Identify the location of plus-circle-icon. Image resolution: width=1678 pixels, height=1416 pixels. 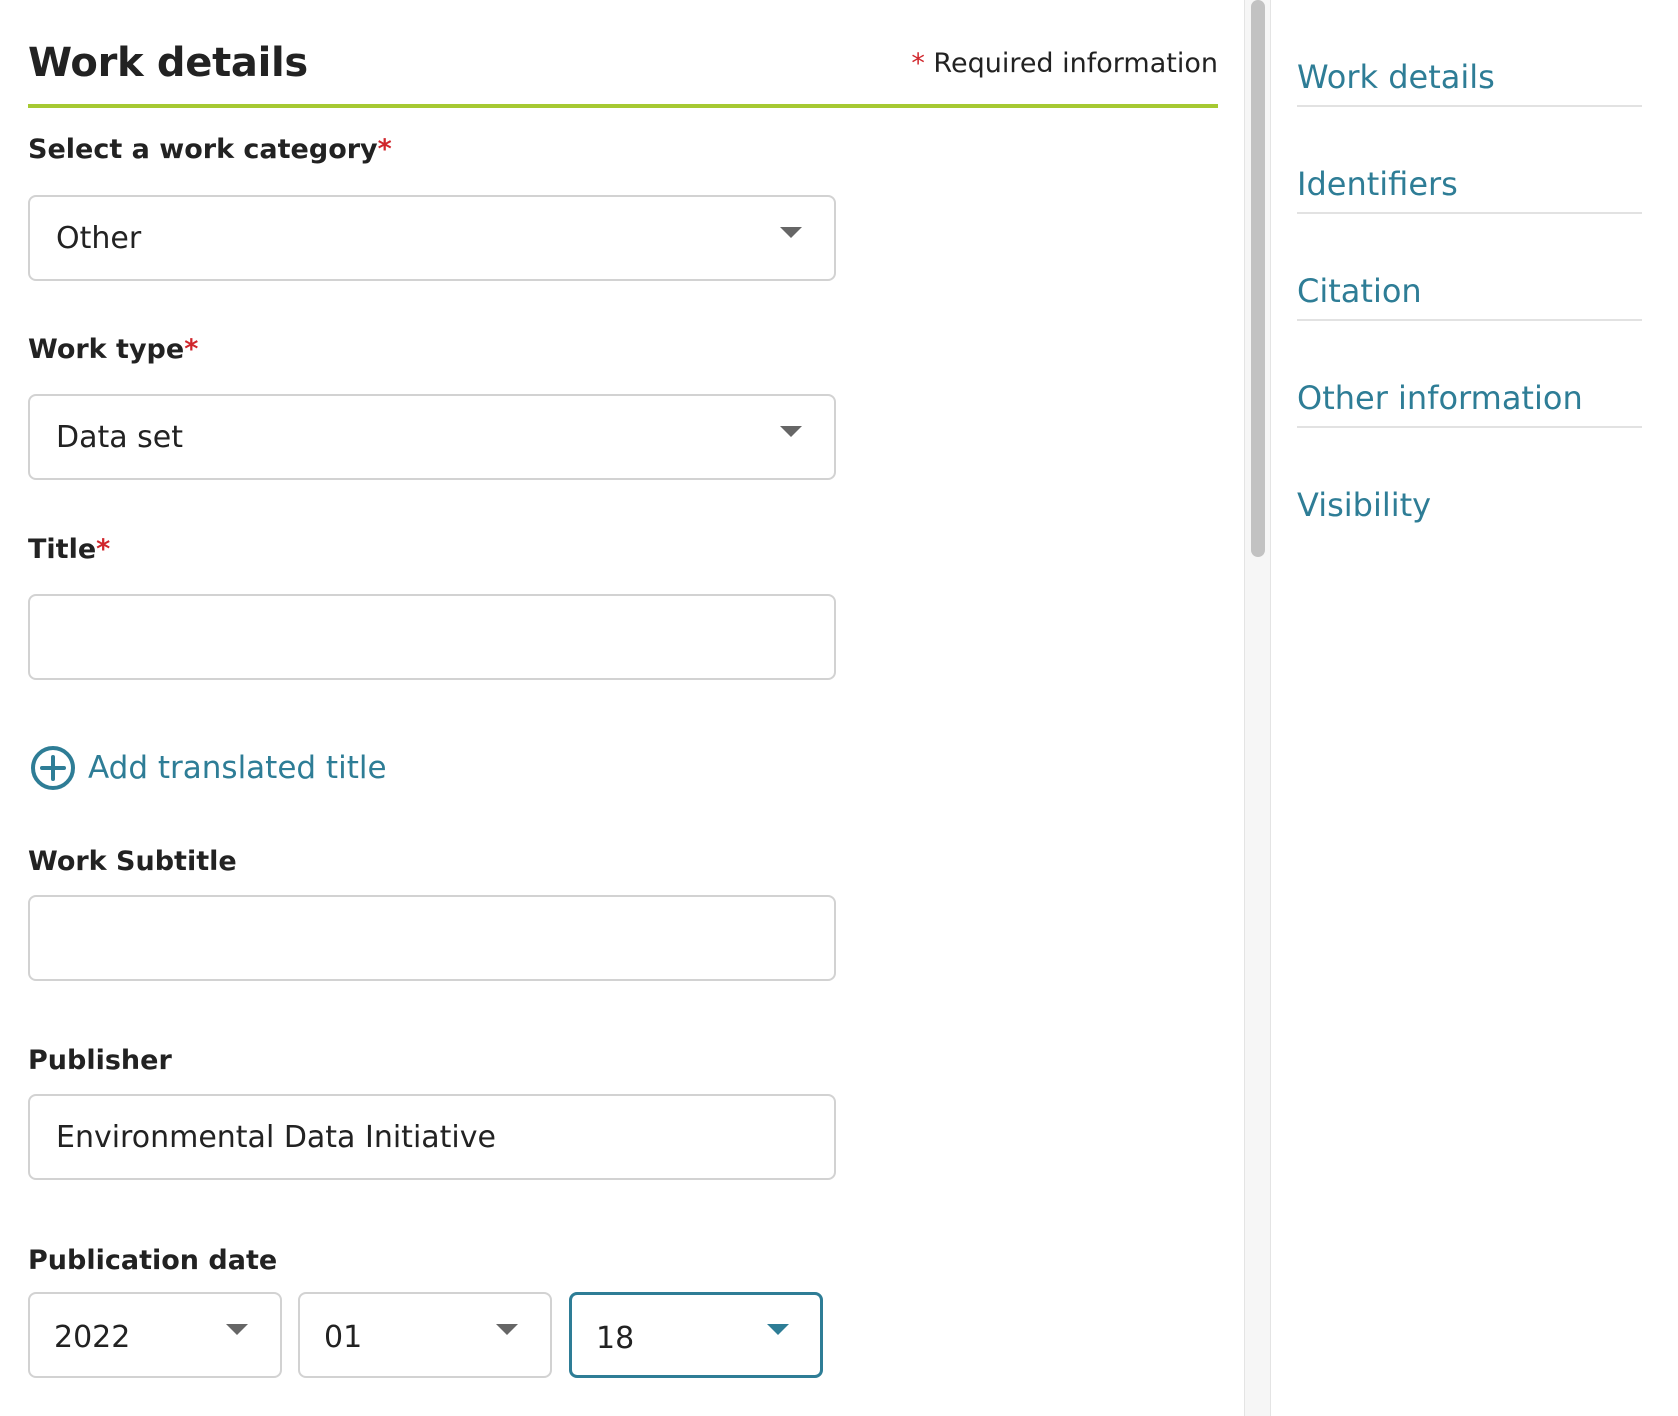
(53, 768).